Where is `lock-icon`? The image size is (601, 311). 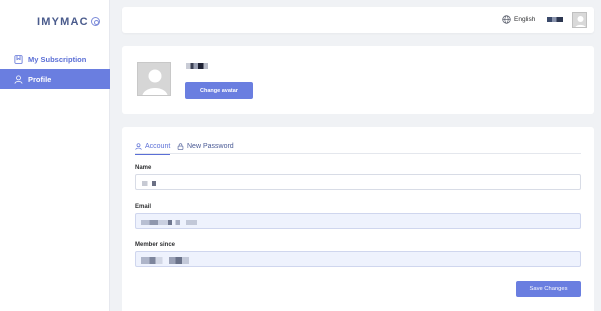
lock-icon is located at coordinates (180, 146).